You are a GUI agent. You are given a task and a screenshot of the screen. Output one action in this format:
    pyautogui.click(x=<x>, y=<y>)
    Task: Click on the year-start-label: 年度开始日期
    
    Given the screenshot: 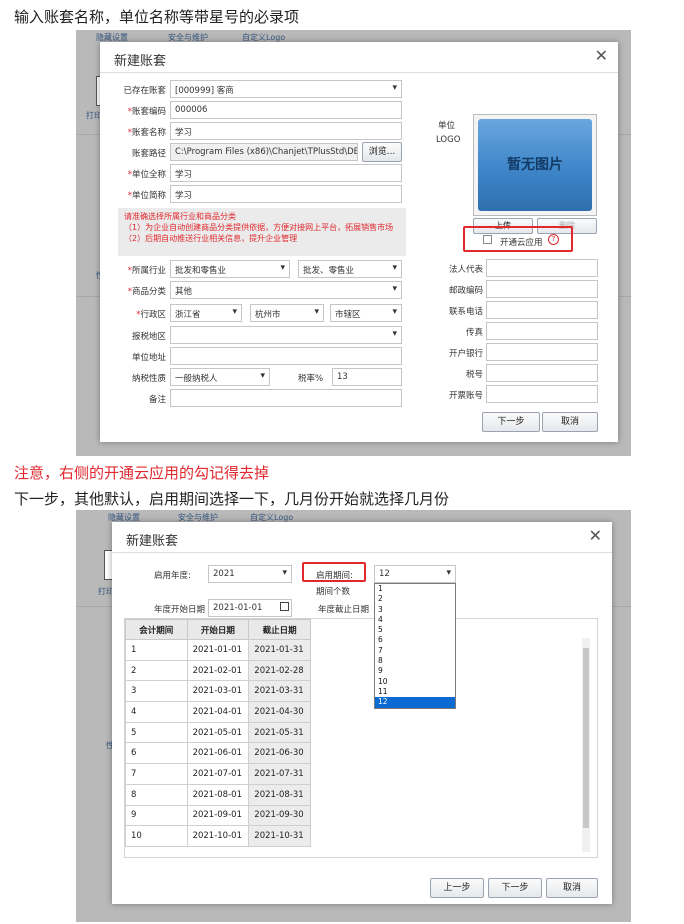 What is the action you would take?
    pyautogui.click(x=180, y=610)
    